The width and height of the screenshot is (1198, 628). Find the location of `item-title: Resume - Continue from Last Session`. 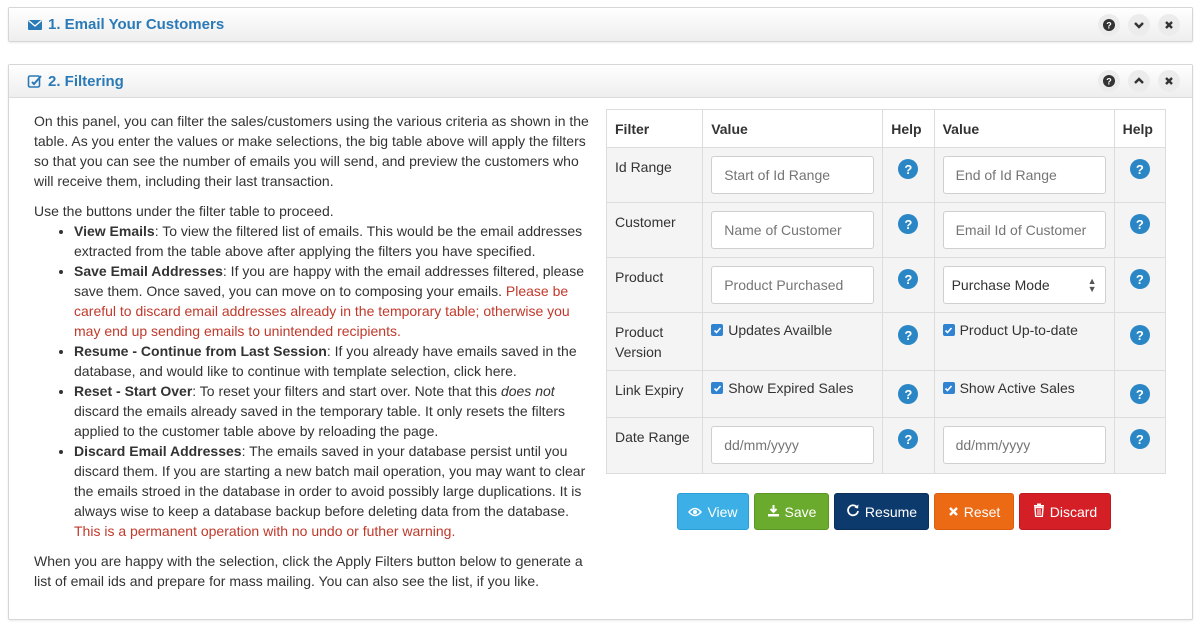

item-title: Resume - Continue from Last Session is located at coordinates (200, 351).